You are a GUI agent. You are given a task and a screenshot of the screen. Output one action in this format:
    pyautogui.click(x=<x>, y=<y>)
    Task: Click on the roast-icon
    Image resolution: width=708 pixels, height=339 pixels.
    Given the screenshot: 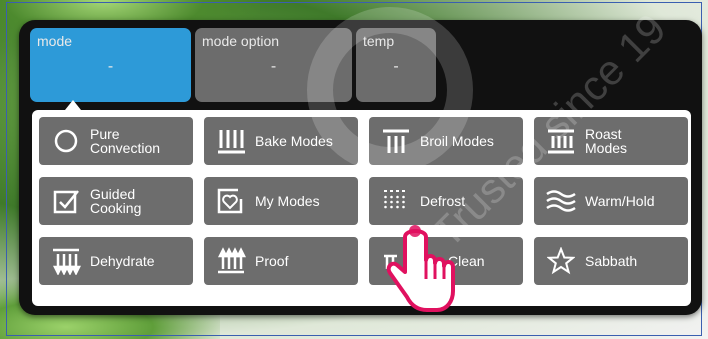 What is the action you would take?
    pyautogui.click(x=561, y=141)
    